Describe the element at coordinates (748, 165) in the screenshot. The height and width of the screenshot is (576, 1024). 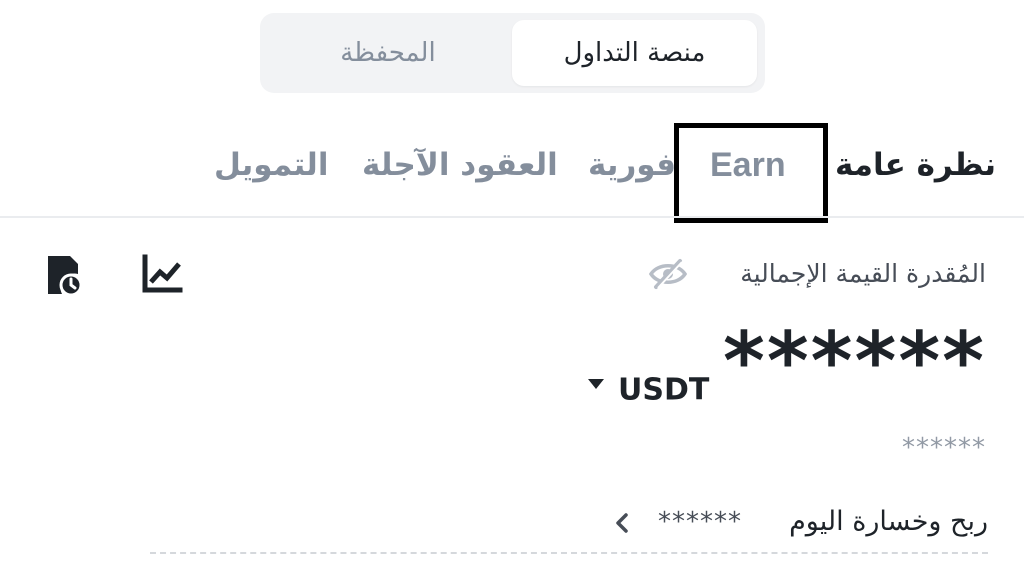
I see `tab-earn: Earn` at that location.